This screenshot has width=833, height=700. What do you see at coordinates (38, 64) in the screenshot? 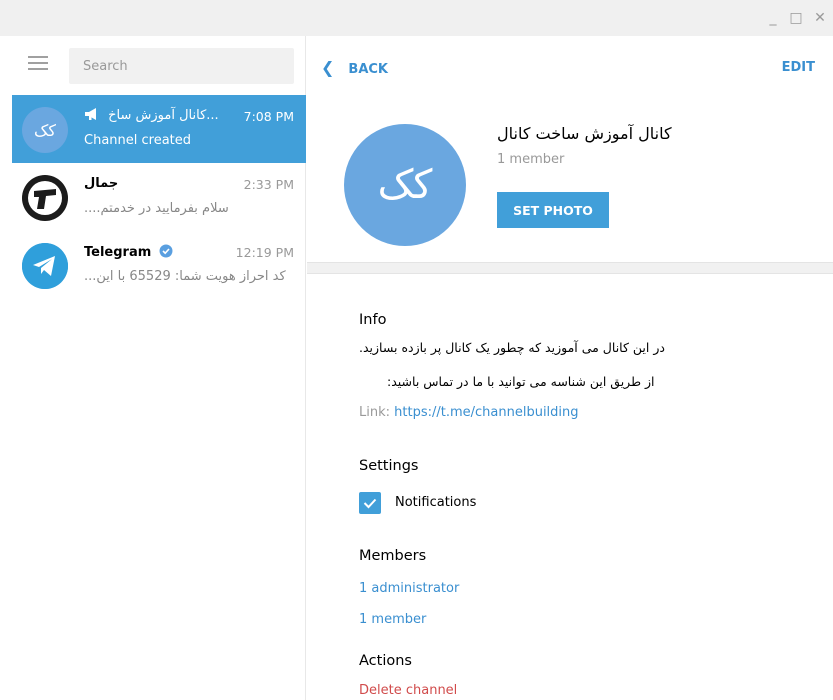
I see `hamburger-menu-icon` at bounding box center [38, 64].